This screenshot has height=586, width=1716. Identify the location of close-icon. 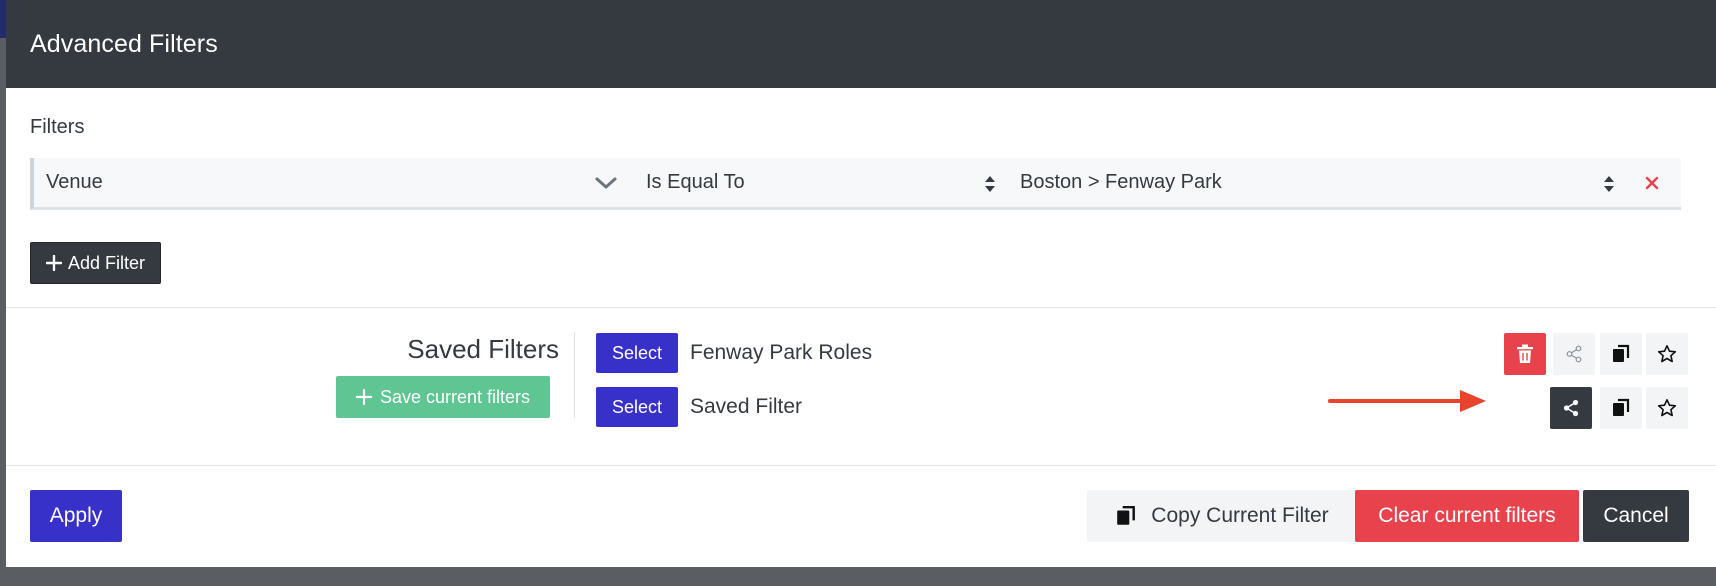
(1652, 182).